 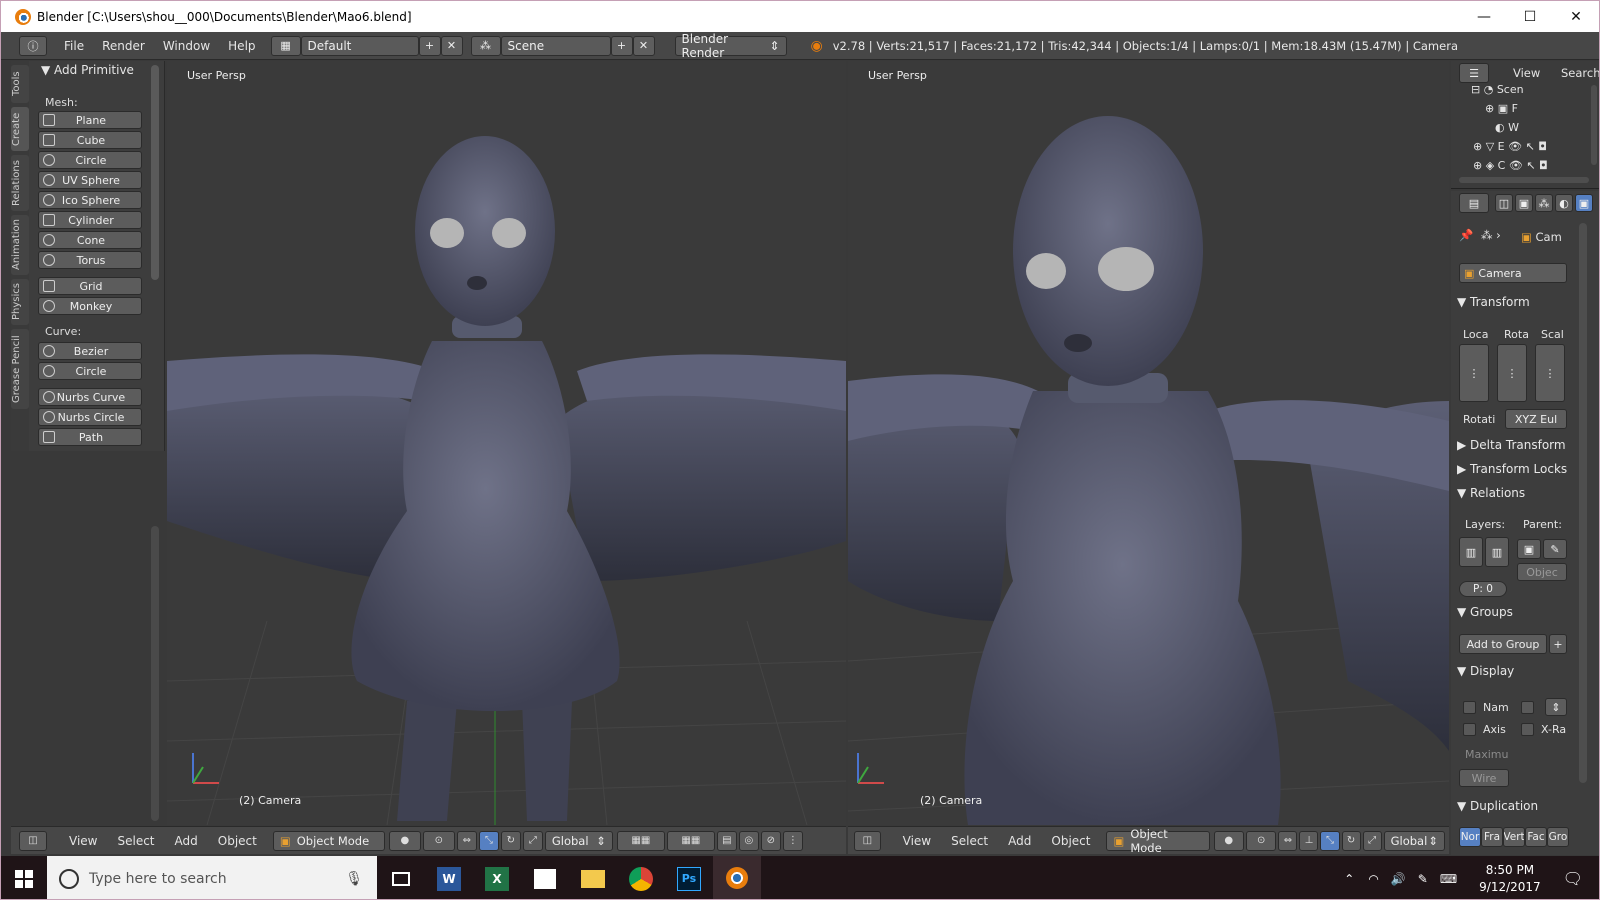 What do you see at coordinates (737, 877) in the screenshot?
I see `blender-app-button` at bounding box center [737, 877].